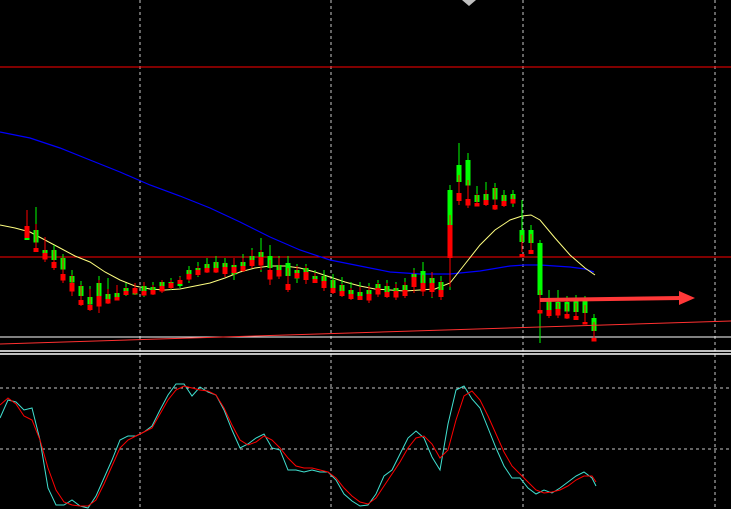 This screenshot has width=731, height=509. I want to click on top-marker, so click(469, 3).